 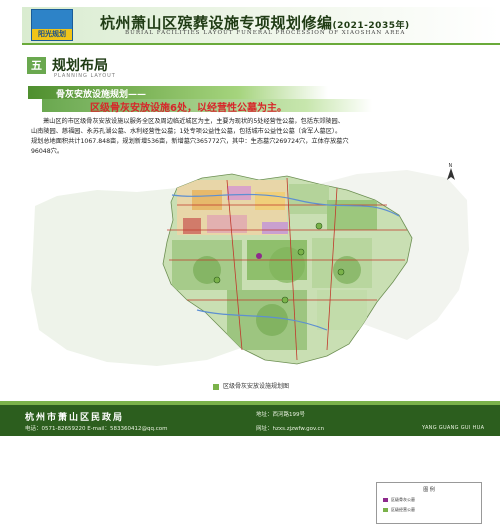 What do you see at coordinates (429, 503) in the screenshot?
I see `map-legend: 图 例 区级骨灰公墓 区级经营公墓` at bounding box center [429, 503].